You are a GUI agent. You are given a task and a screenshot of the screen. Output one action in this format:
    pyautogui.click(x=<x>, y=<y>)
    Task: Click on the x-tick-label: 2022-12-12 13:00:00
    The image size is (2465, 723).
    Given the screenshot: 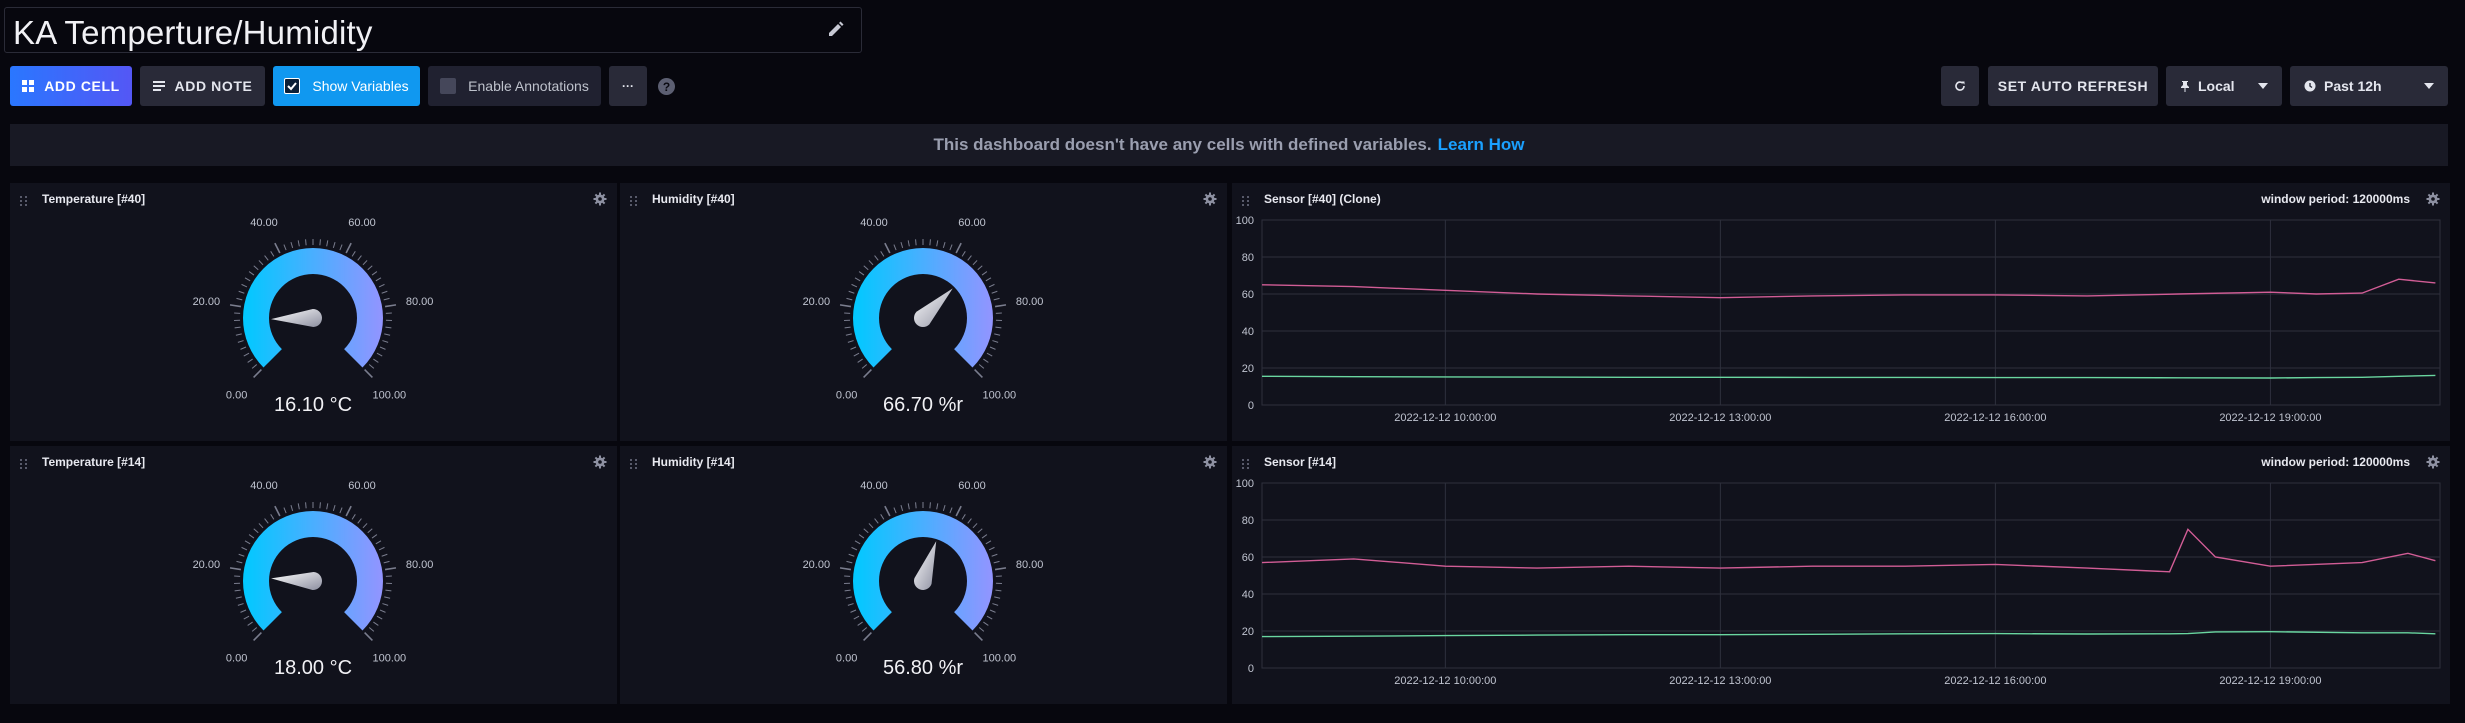 What is the action you would take?
    pyautogui.click(x=1720, y=418)
    